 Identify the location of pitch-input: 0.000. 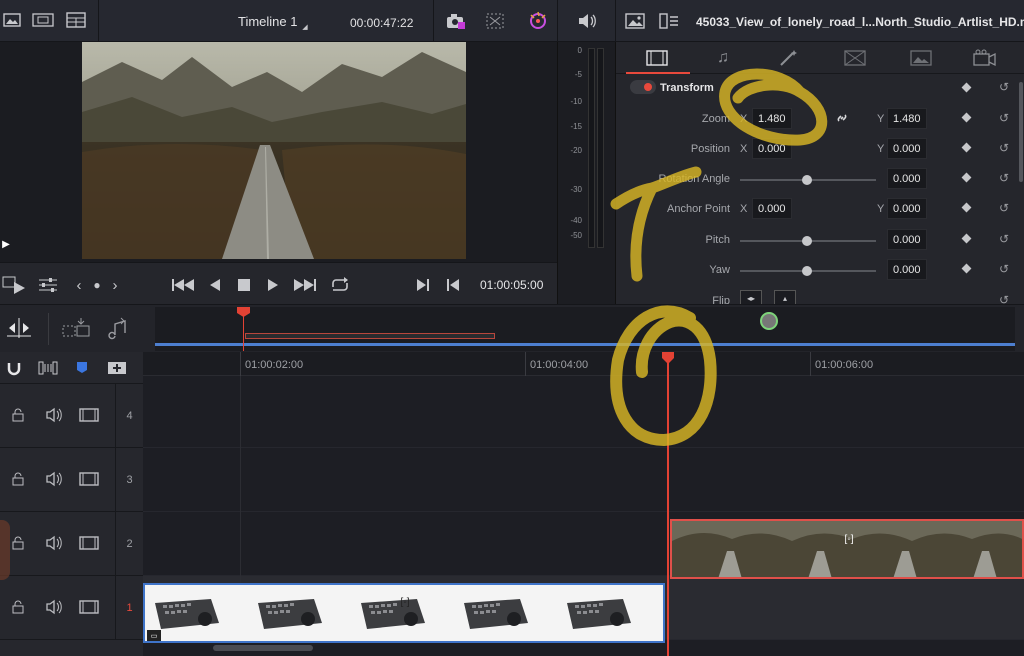
(907, 239).